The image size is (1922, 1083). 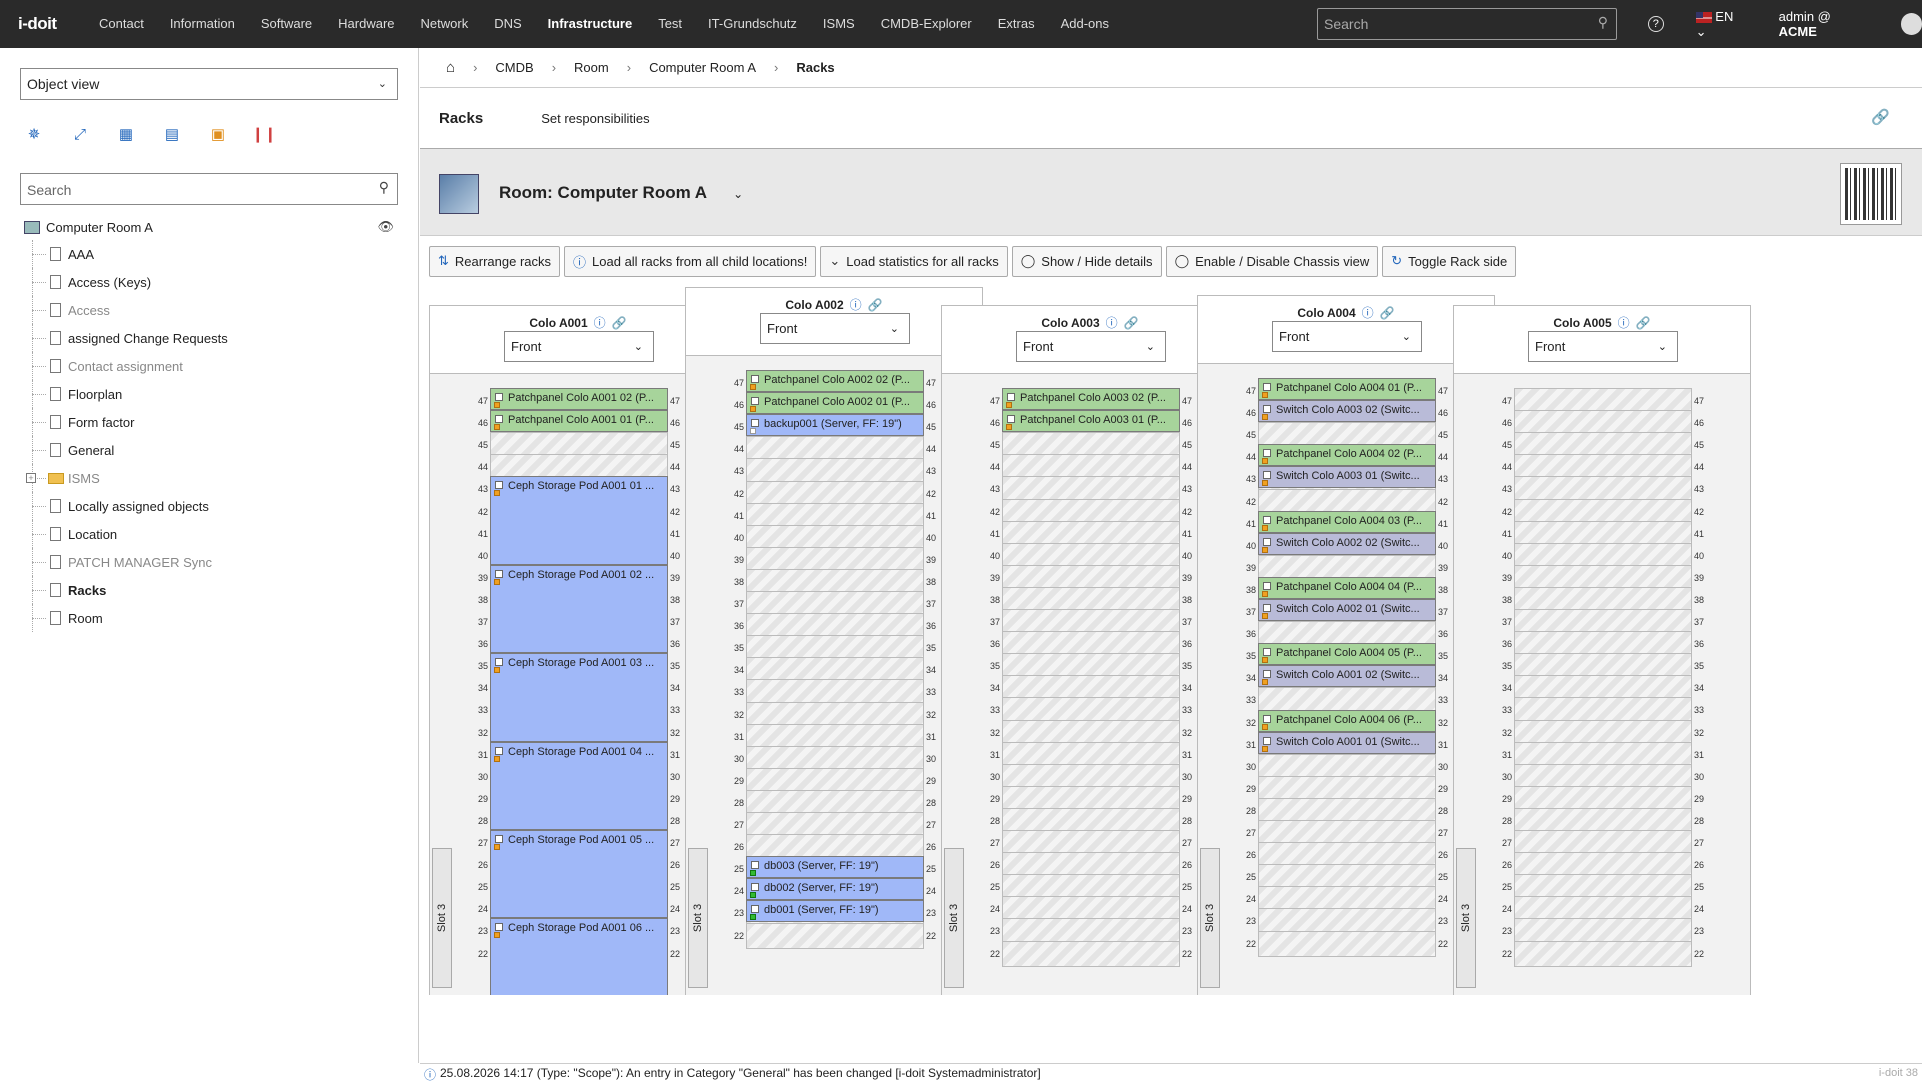 What do you see at coordinates (209, 84) in the screenshot?
I see `view-select: Object view ⌄` at bounding box center [209, 84].